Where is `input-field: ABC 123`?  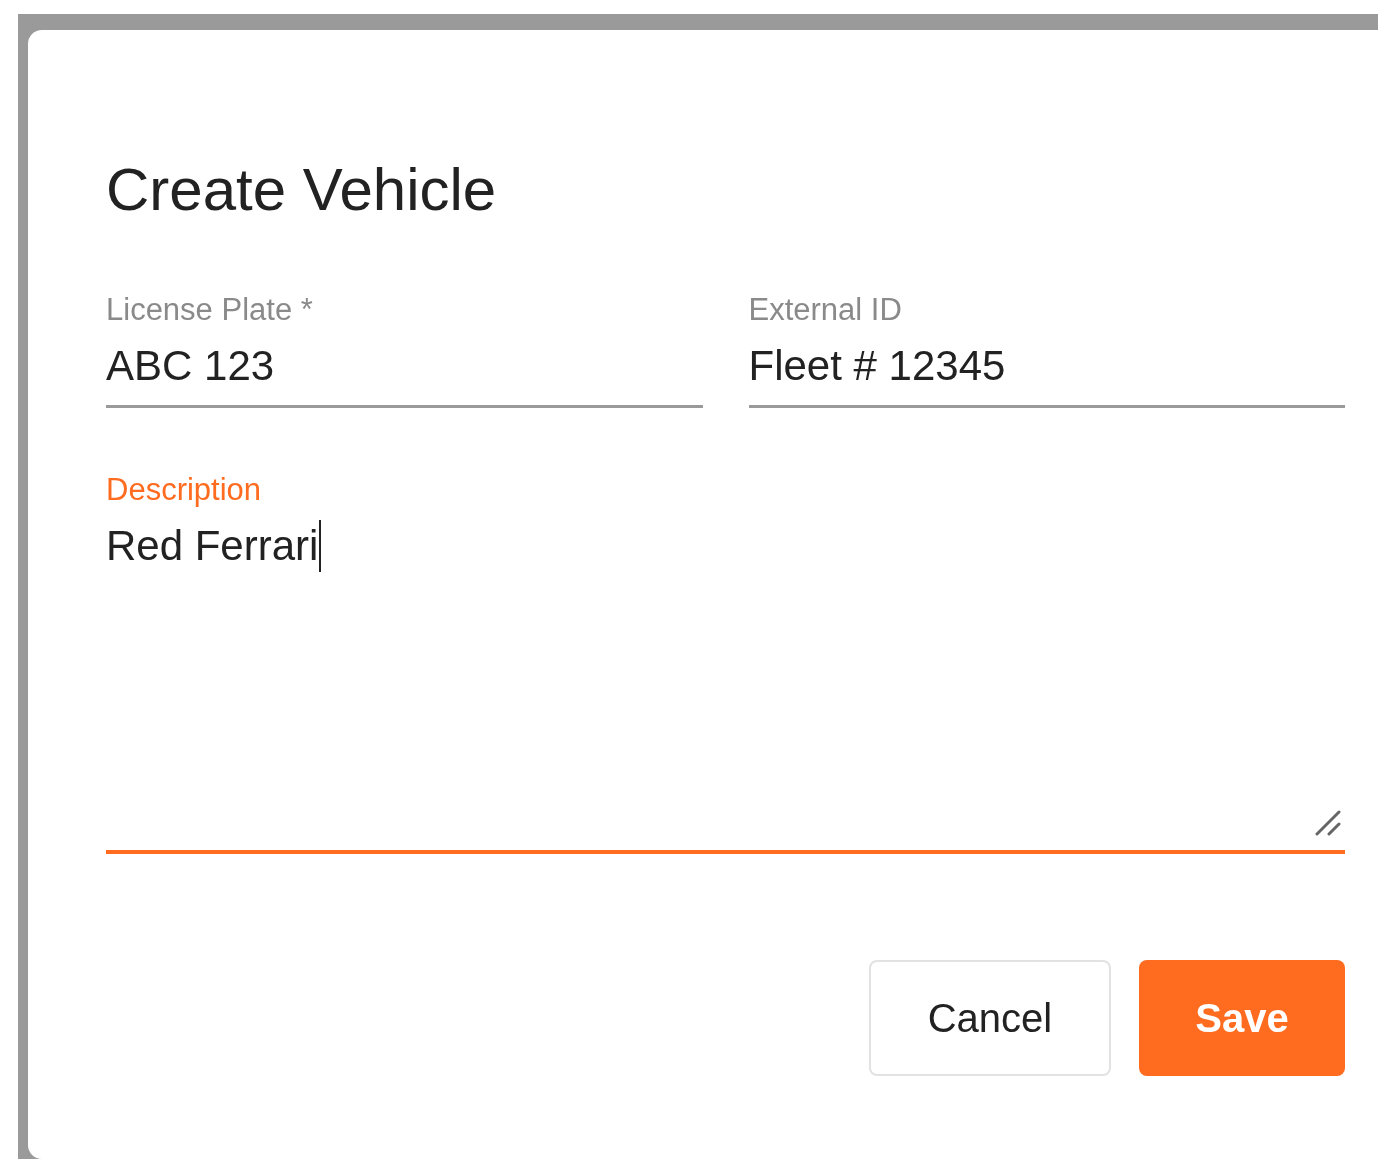
input-field: ABC 123 is located at coordinates (404, 369).